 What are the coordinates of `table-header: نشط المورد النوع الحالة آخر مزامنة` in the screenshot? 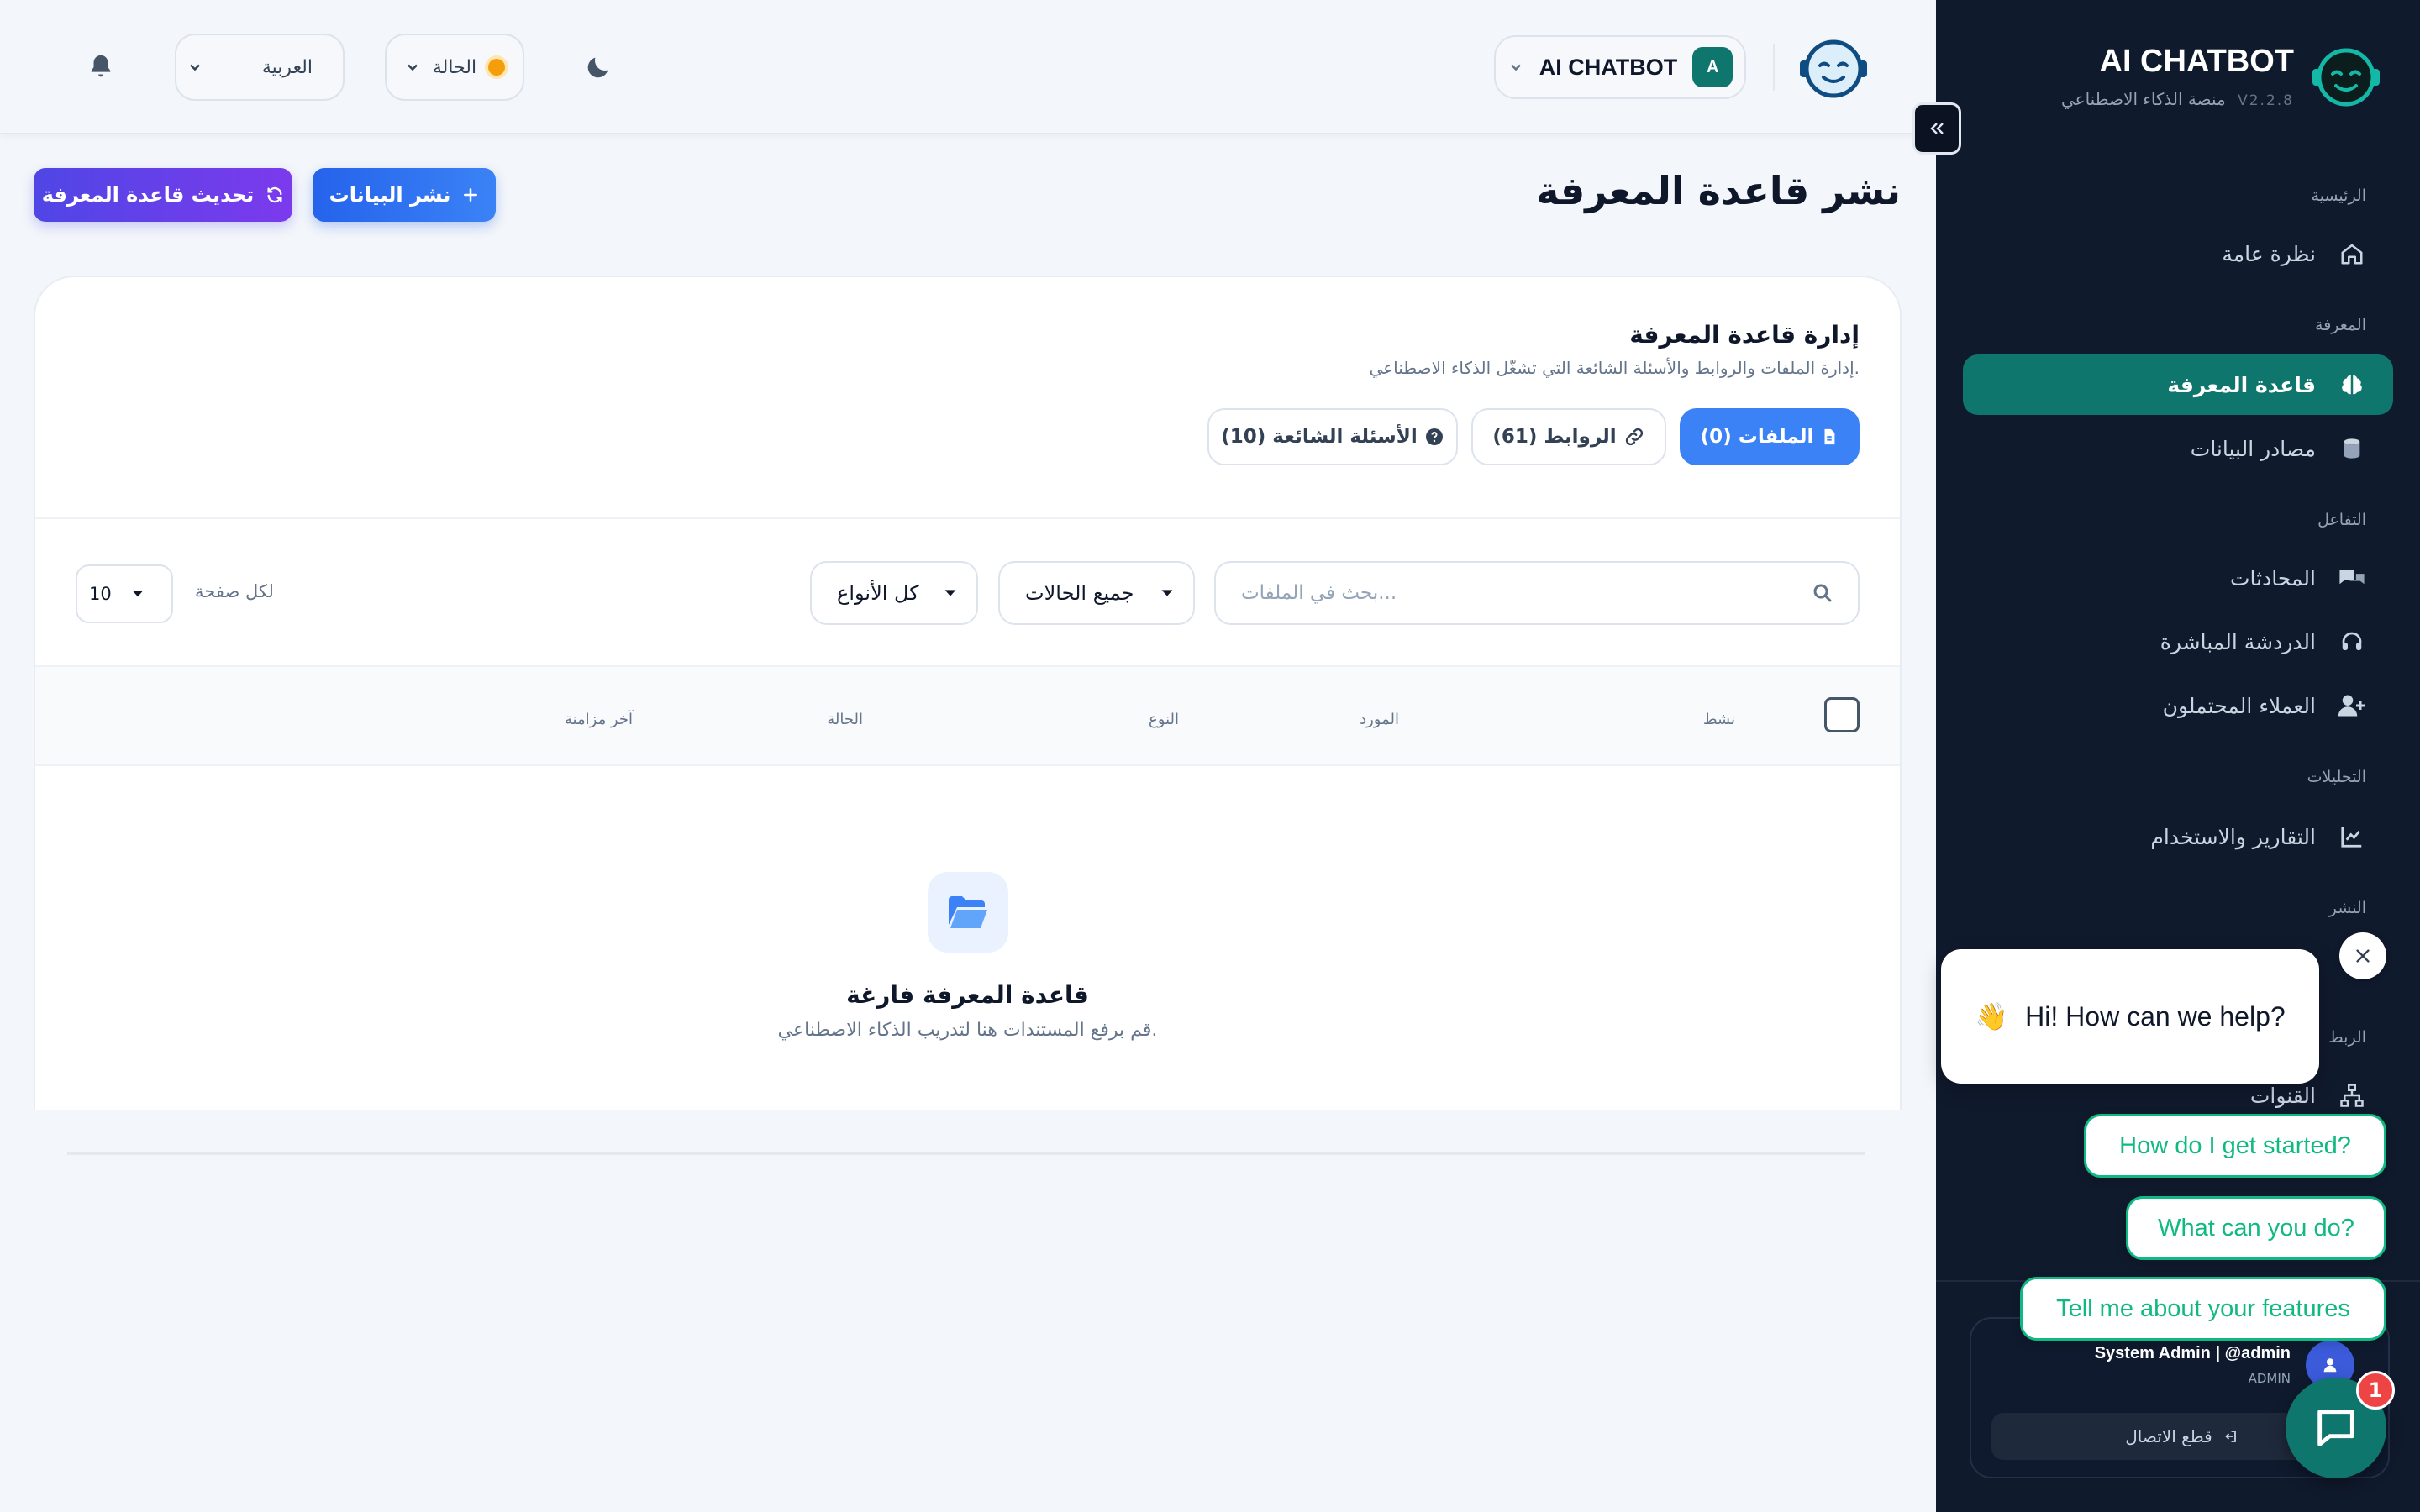 It's located at (967, 716).